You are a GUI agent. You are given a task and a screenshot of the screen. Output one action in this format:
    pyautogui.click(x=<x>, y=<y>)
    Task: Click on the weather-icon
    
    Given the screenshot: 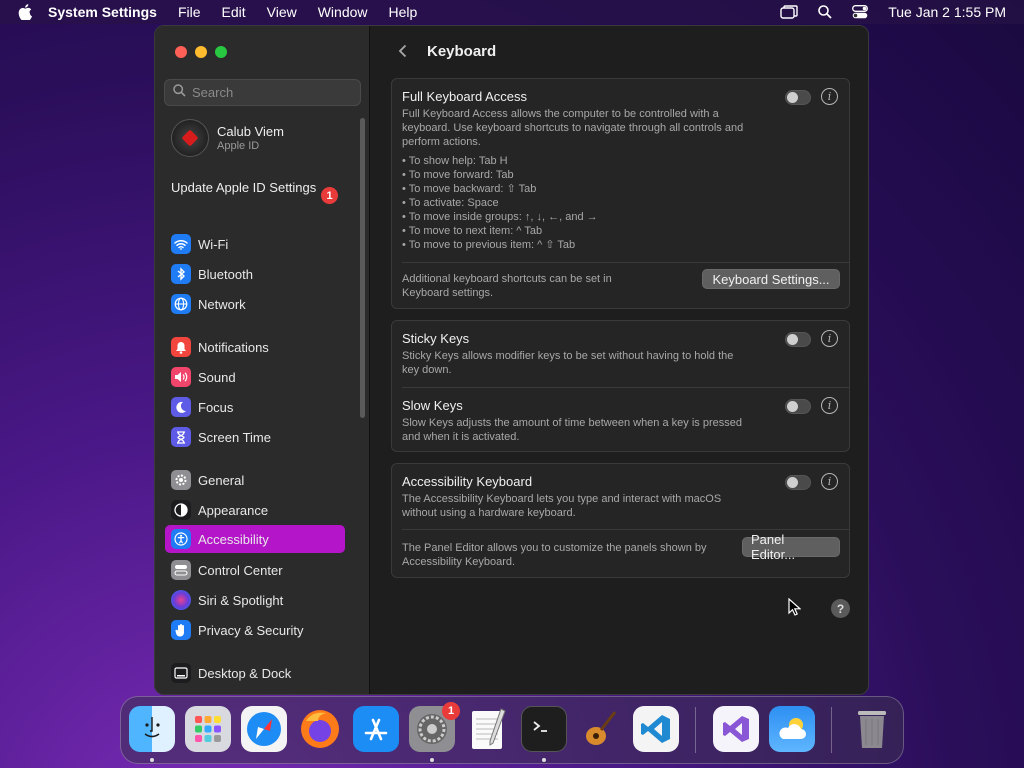 What is the action you would take?
    pyautogui.click(x=792, y=729)
    